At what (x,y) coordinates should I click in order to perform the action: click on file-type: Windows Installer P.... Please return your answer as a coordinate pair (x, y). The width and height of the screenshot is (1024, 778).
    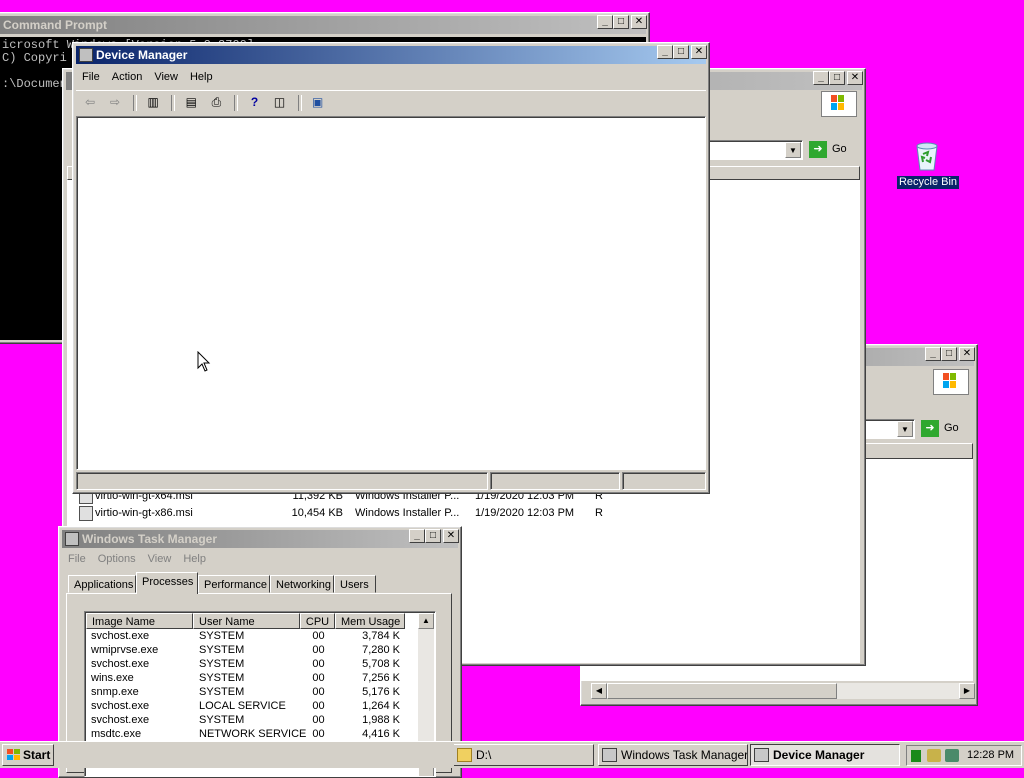
    Looking at the image, I should click on (407, 513).